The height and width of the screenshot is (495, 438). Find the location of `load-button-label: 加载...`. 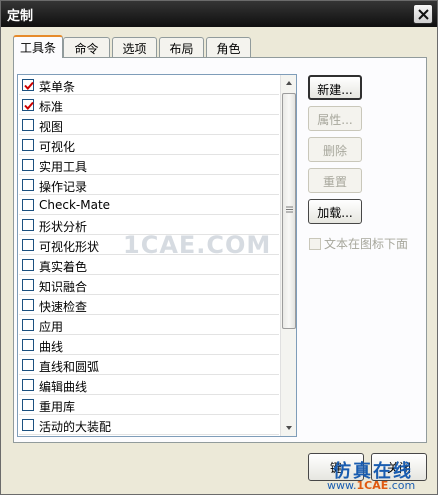

load-button-label: 加载... is located at coordinates (335, 213).